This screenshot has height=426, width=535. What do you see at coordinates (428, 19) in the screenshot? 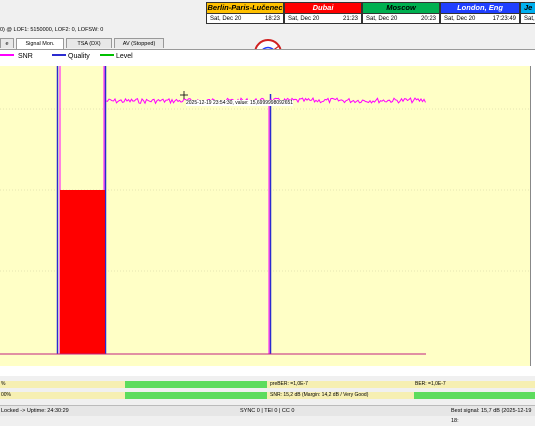
I see `clock-time: 20:23` at bounding box center [428, 19].